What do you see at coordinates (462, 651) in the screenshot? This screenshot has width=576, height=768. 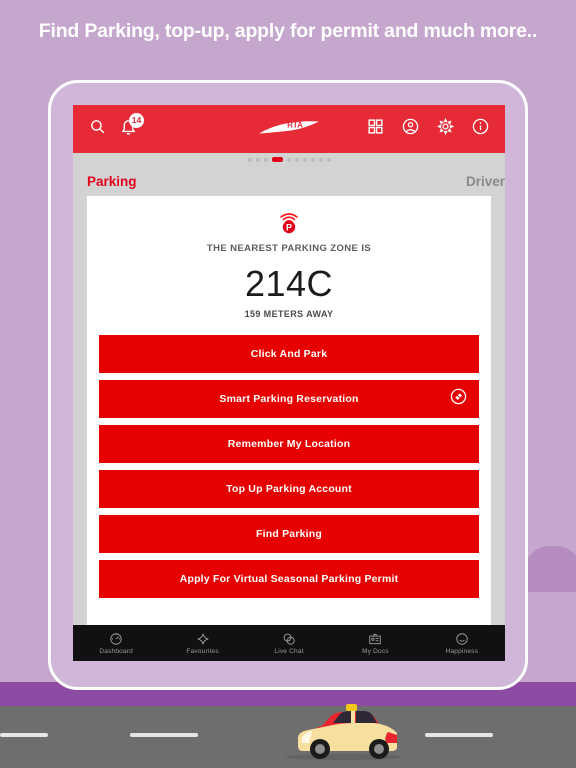 I see `tabbar-label: Happiness` at bounding box center [462, 651].